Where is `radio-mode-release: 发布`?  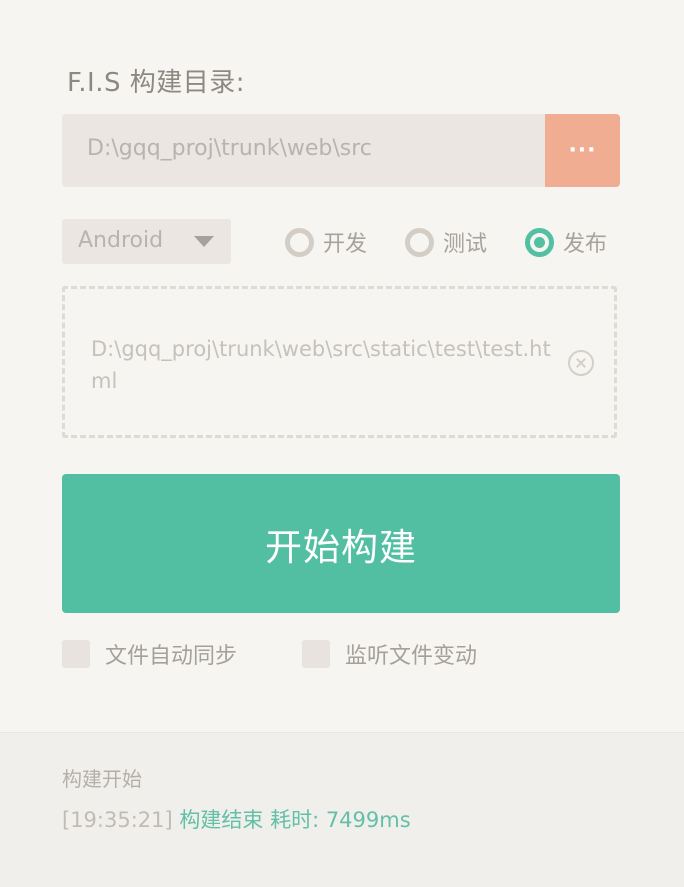
radio-mode-release: 发布 is located at coordinates (566, 242).